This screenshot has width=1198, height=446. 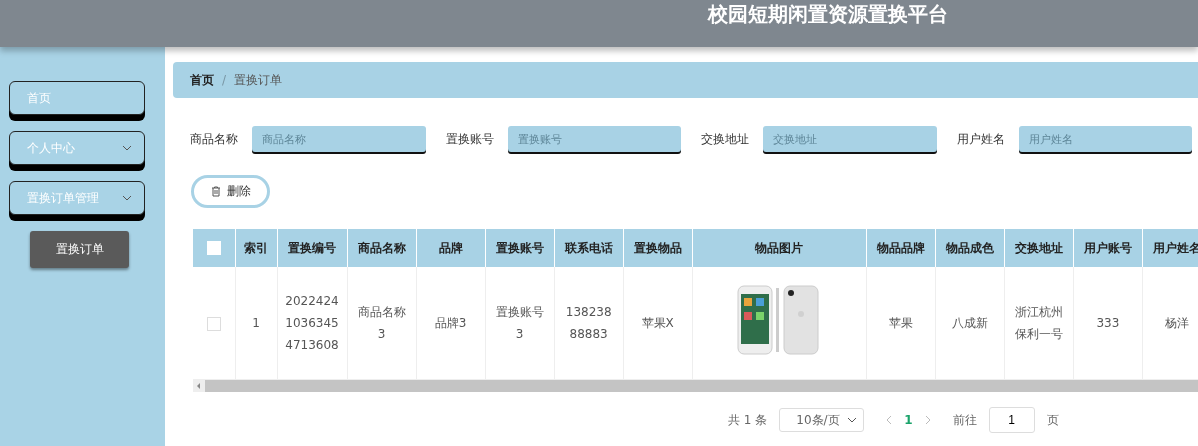 I want to click on table-cell: 苹果X, so click(x=658, y=323).